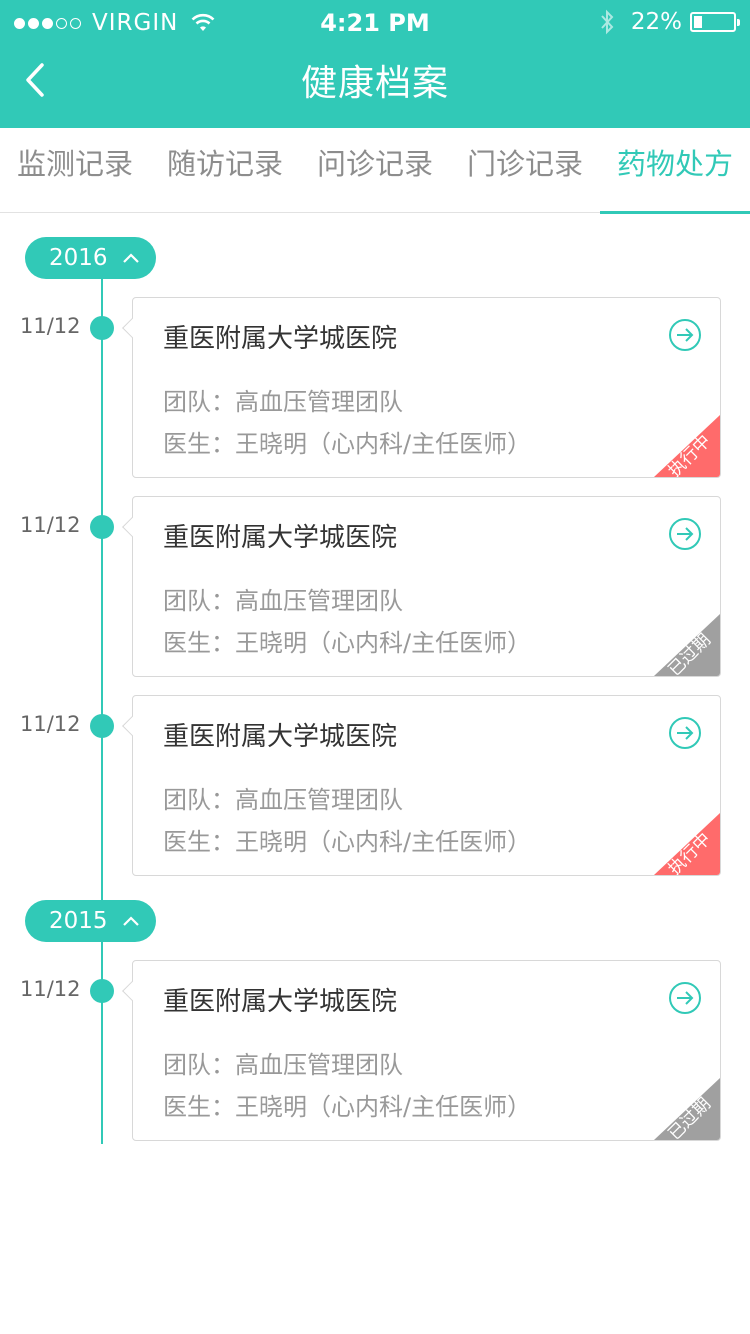 The image size is (750, 1334). What do you see at coordinates (675, 171) in the screenshot?
I see `tab-medication-prescriptions: 药物处方` at bounding box center [675, 171].